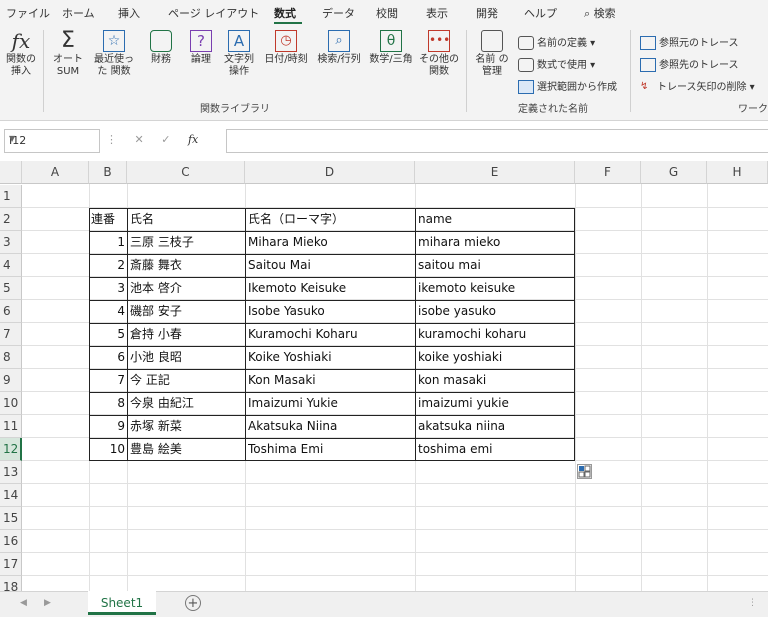 This screenshot has width=768, height=617. I want to click on table-cell-number: 8, so click(107, 403).